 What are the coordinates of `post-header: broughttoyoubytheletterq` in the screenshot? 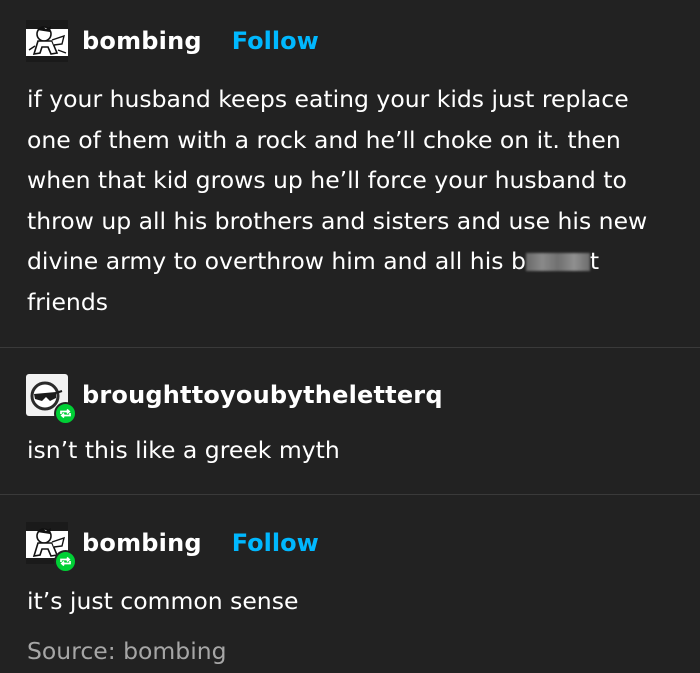 It's located at (234, 399).